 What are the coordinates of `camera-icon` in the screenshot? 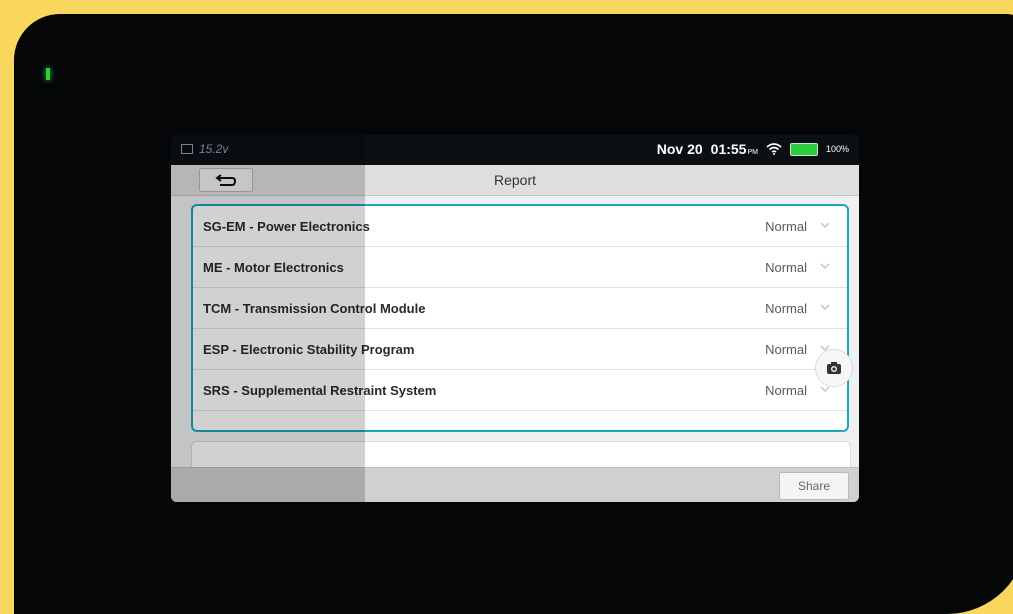 It's located at (834, 368).